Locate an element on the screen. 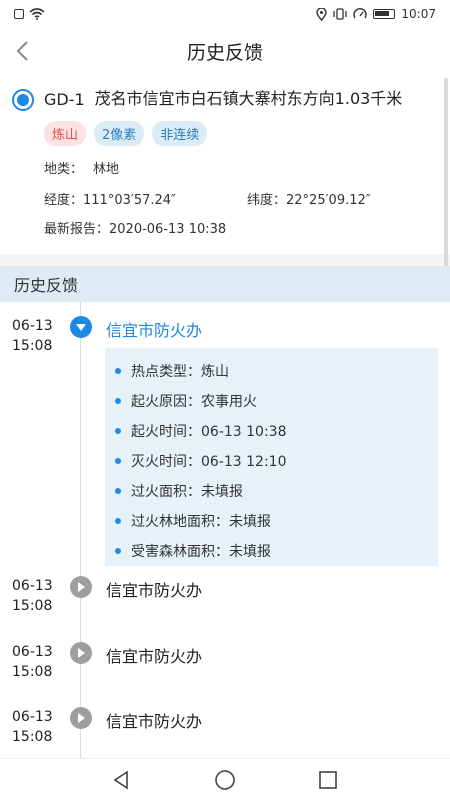 This screenshot has height=800, width=450. radio-dot is located at coordinates (23, 100).